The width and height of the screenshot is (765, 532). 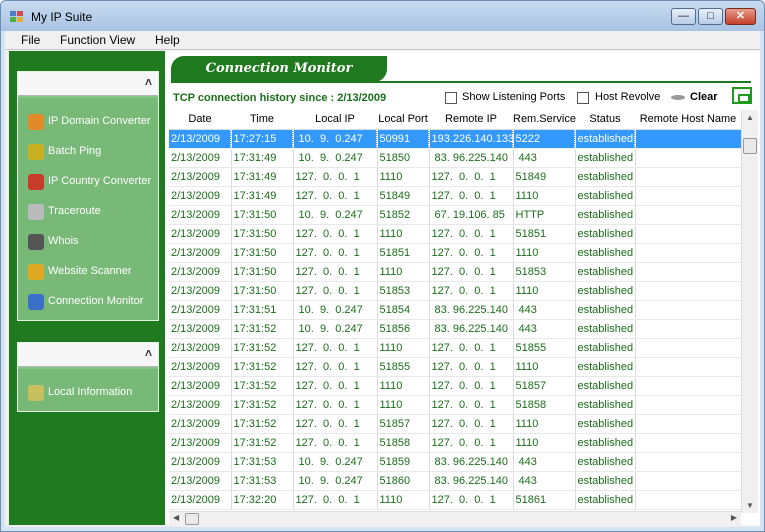 I want to click on horizontal-scroll-thumb, so click(x=192, y=519).